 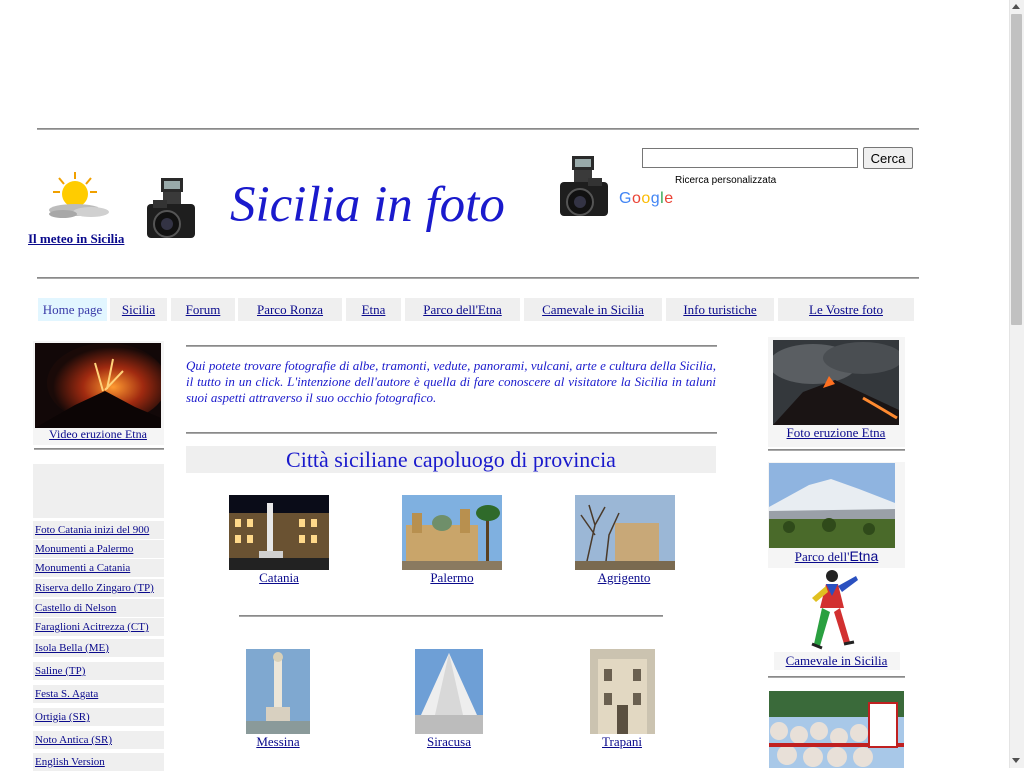 What do you see at coordinates (278, 691) in the screenshot?
I see `messina-photo` at bounding box center [278, 691].